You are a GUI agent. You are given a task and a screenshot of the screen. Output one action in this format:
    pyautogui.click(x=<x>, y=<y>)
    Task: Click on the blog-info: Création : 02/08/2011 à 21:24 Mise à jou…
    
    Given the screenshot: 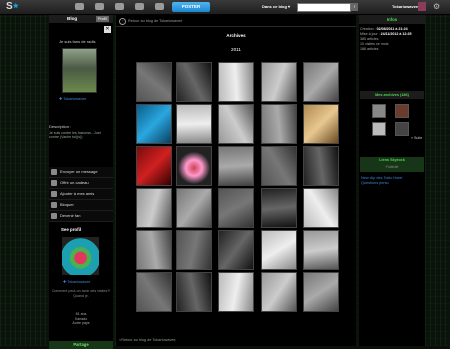 What is the action you would take?
    pyautogui.click(x=386, y=39)
    